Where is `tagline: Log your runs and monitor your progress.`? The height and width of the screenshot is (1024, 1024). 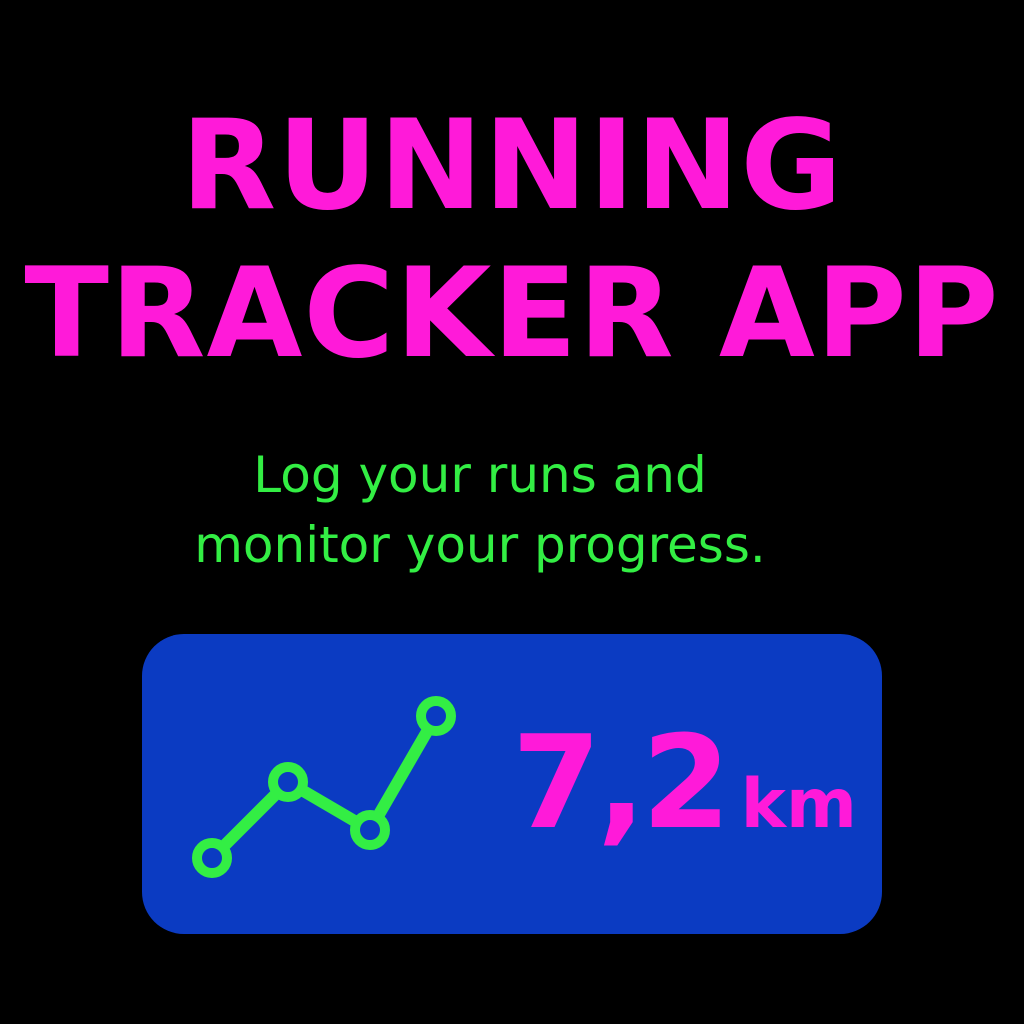
tagline: Log your runs and monitor your progress. is located at coordinates (480, 510).